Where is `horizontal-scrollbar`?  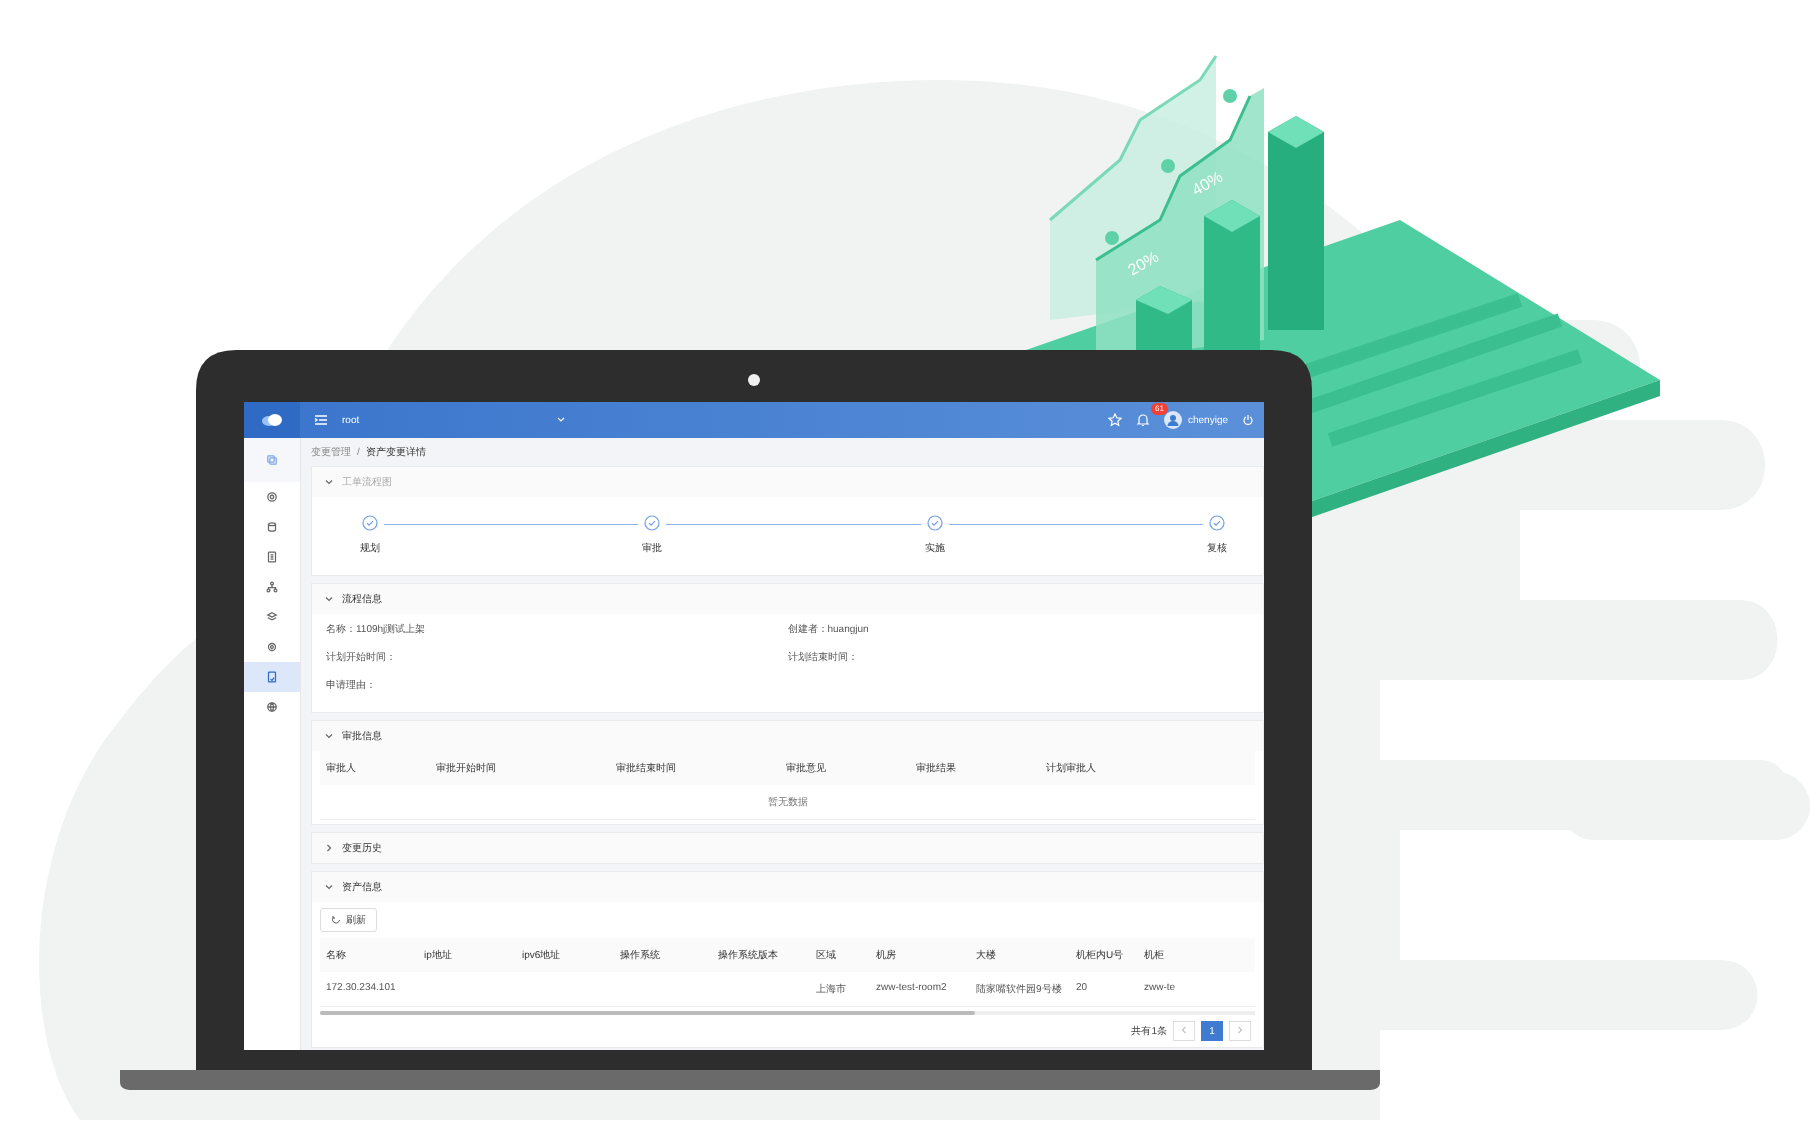 horizontal-scrollbar is located at coordinates (787, 1013).